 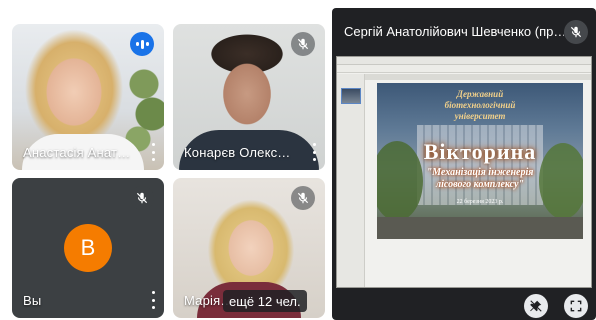 I want to click on participant-tile-self: В Вы, so click(x=88, y=248).